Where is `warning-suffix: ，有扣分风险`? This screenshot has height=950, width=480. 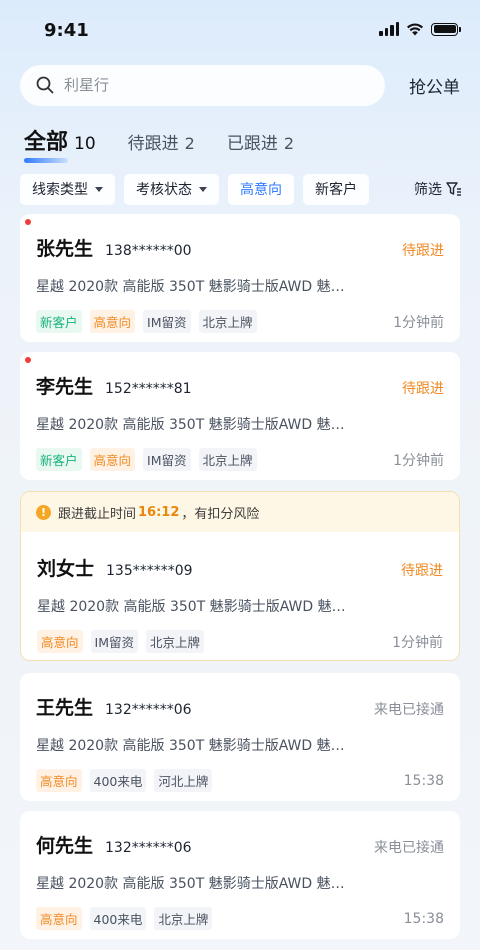 warning-suffix: ，有扣分风险 is located at coordinates (220, 514).